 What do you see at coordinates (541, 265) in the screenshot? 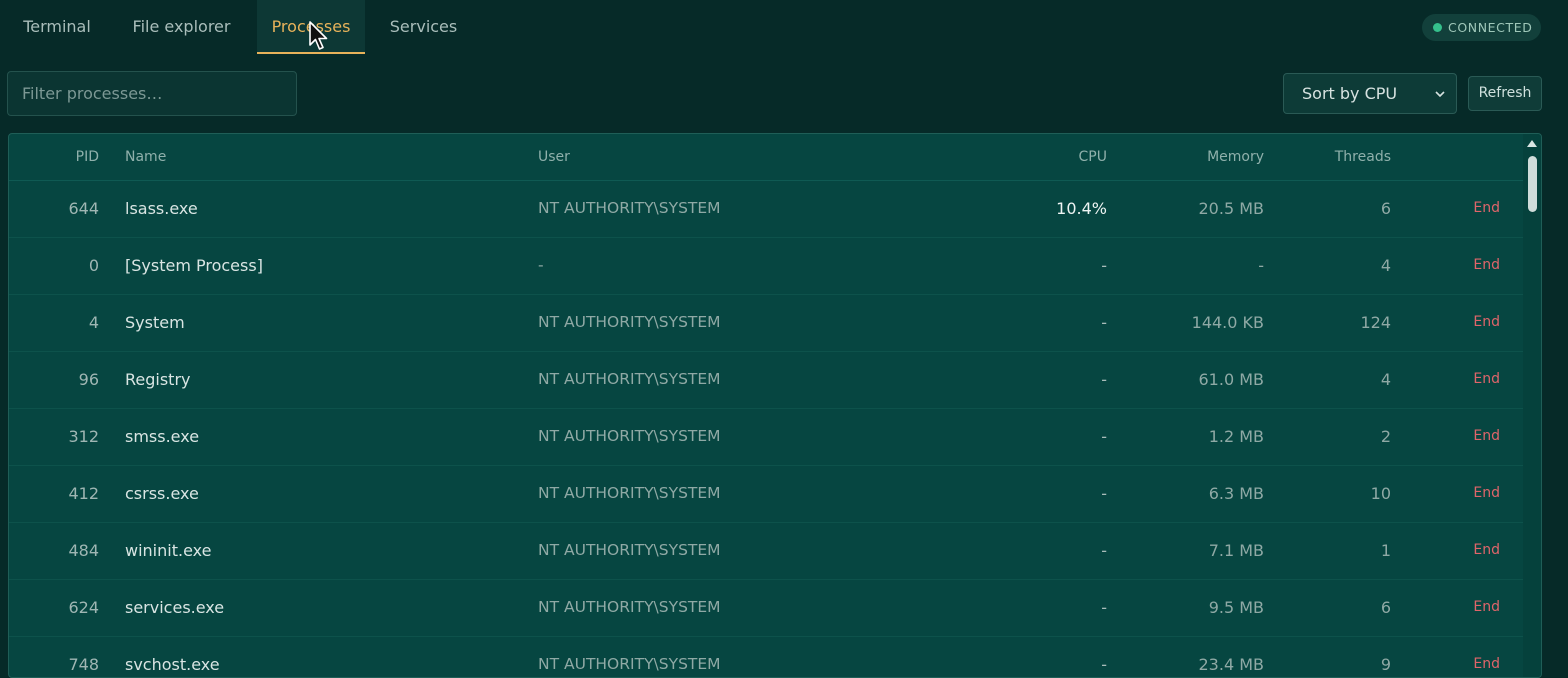
I see `cell-user: -` at bounding box center [541, 265].